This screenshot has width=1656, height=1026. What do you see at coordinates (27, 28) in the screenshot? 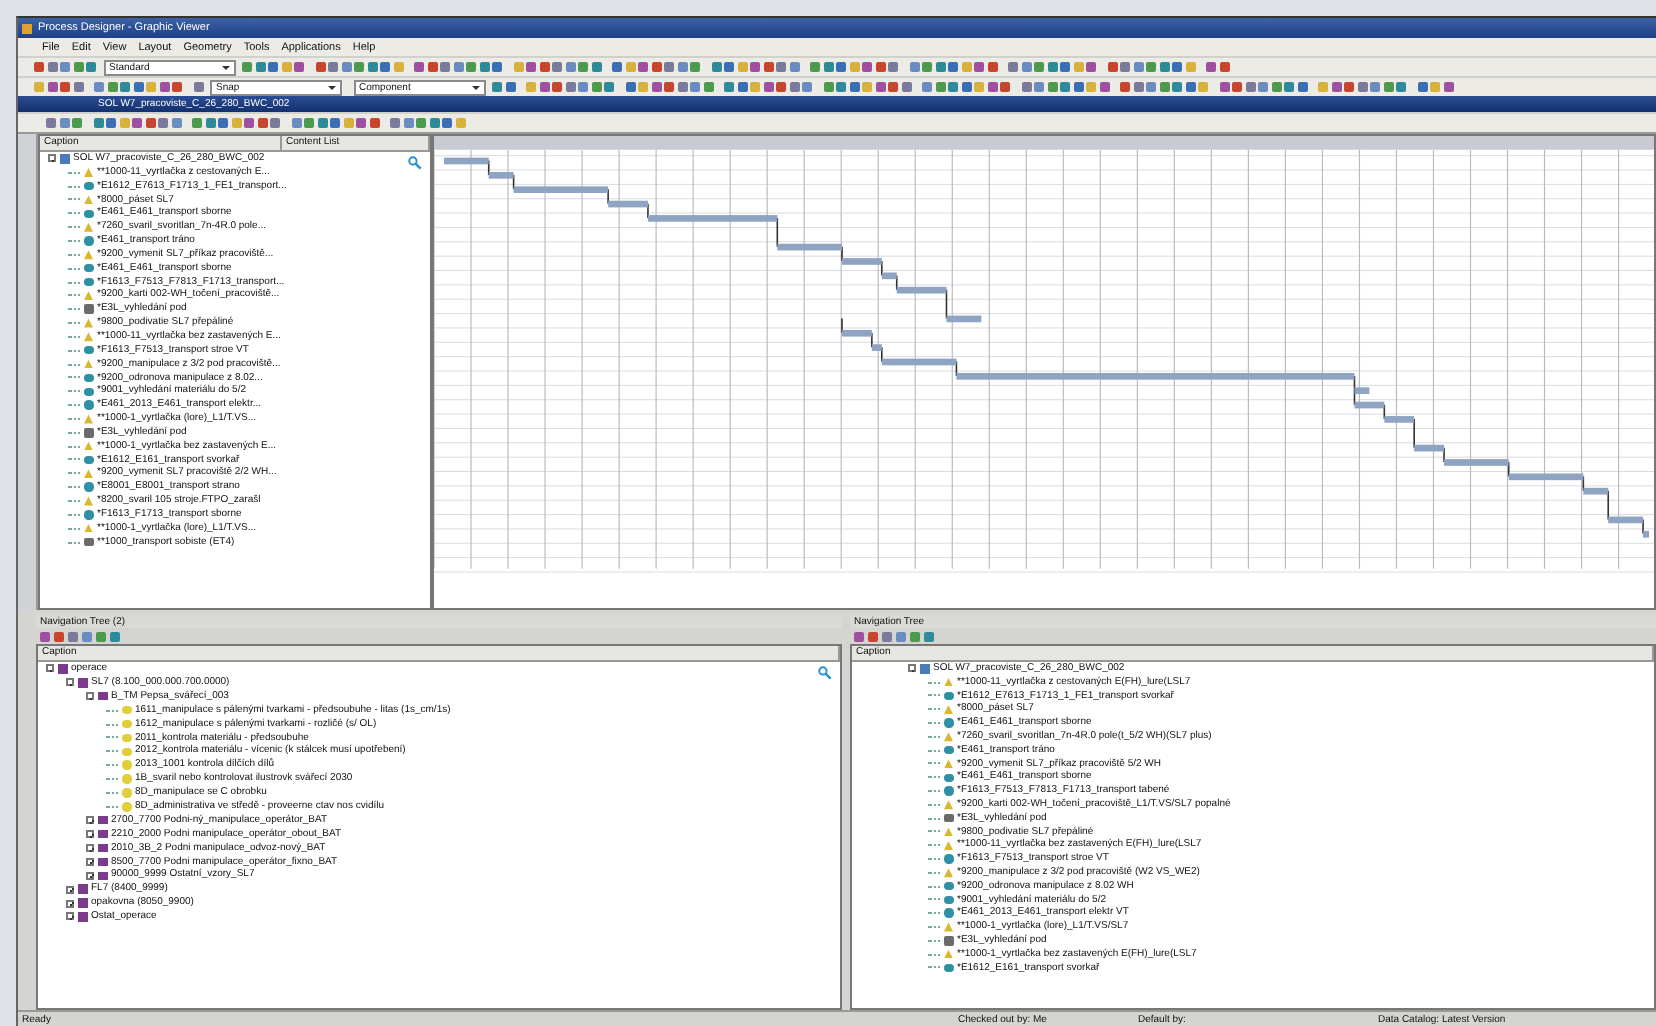
I see `app-icon` at bounding box center [27, 28].